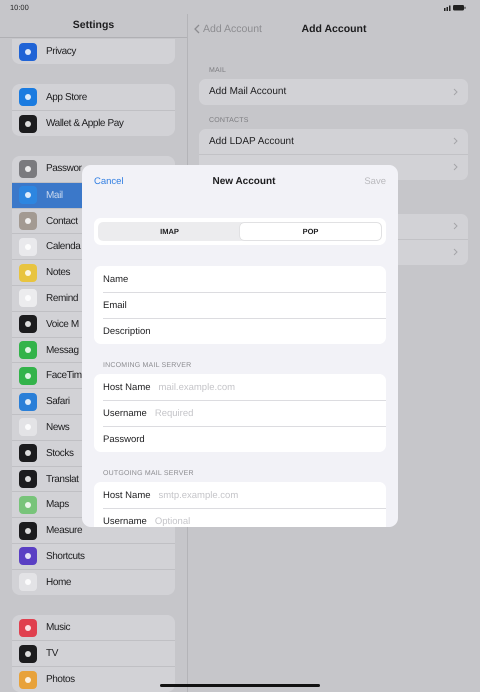 This screenshot has width=480, height=692. Describe the element at coordinates (115, 305) in the screenshot. I see `field-label: Email` at that location.